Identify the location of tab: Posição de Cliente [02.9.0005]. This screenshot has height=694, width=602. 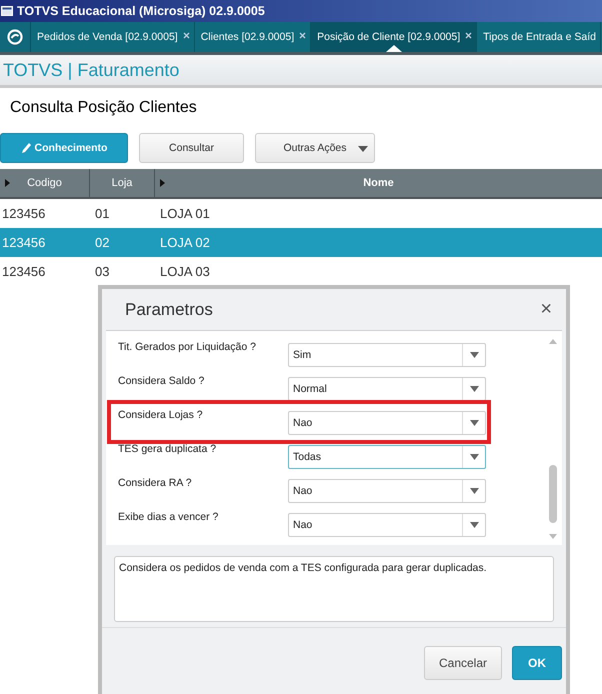
(394, 37).